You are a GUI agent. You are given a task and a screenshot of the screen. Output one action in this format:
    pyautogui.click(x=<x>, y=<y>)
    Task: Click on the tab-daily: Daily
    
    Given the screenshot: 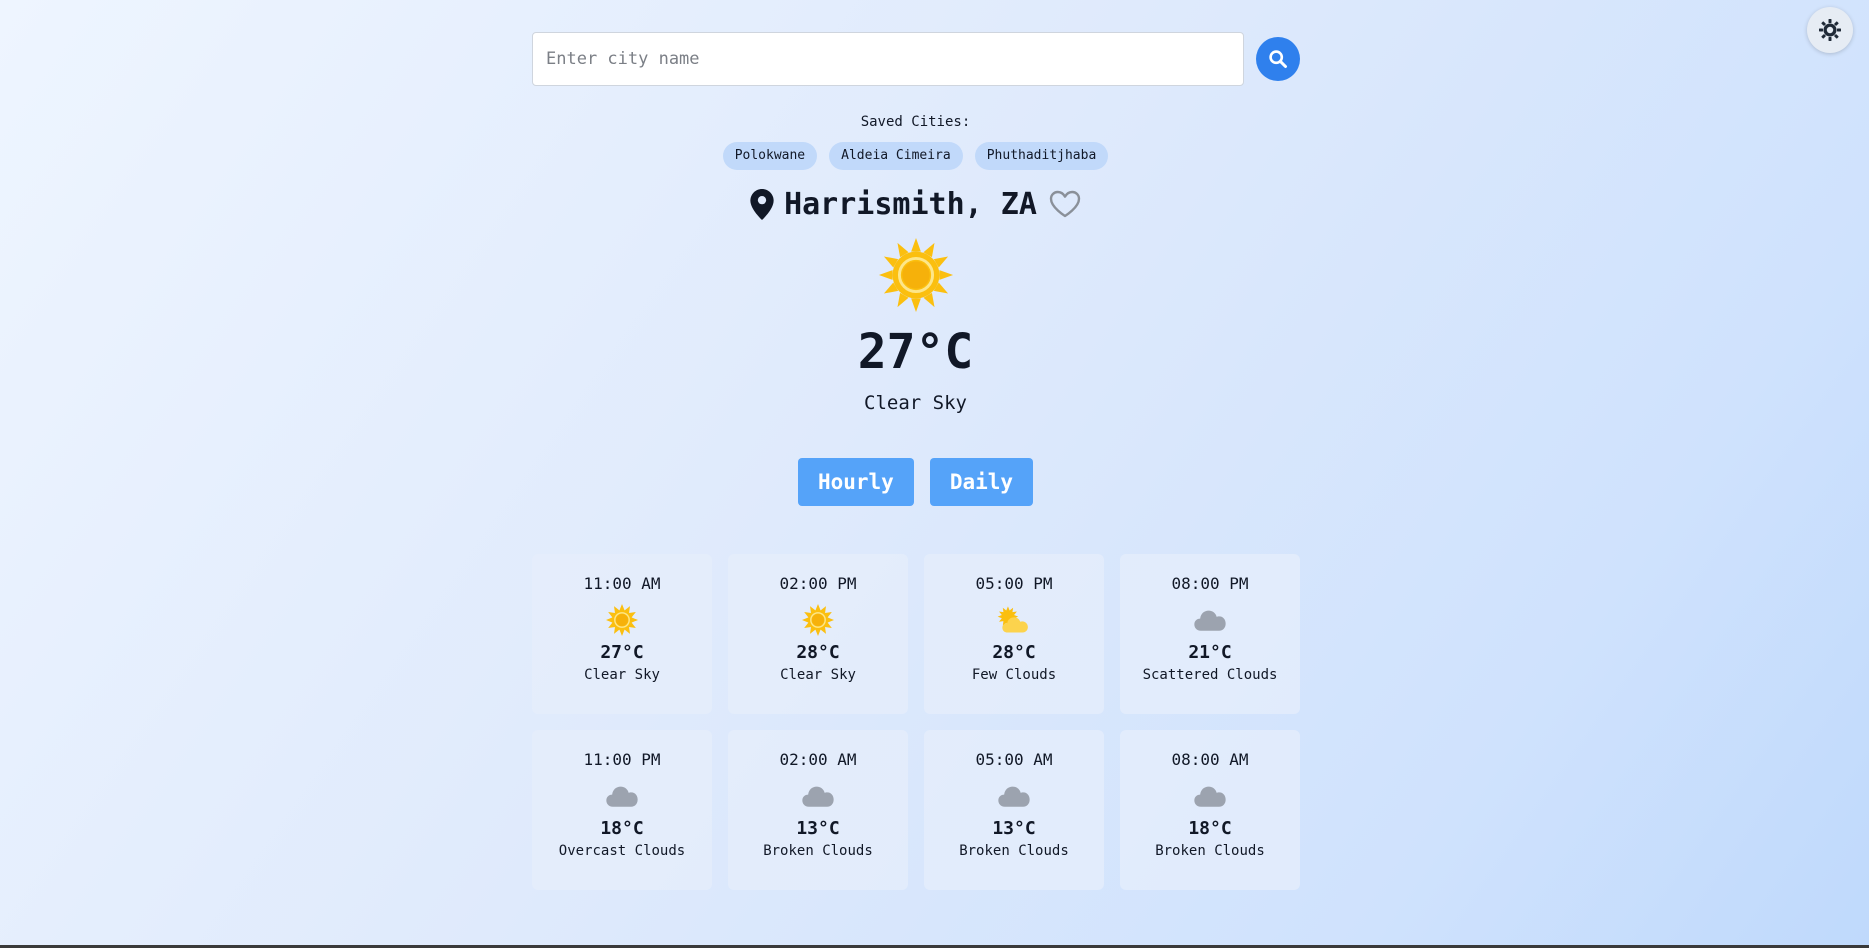 What is the action you would take?
    pyautogui.click(x=981, y=482)
    